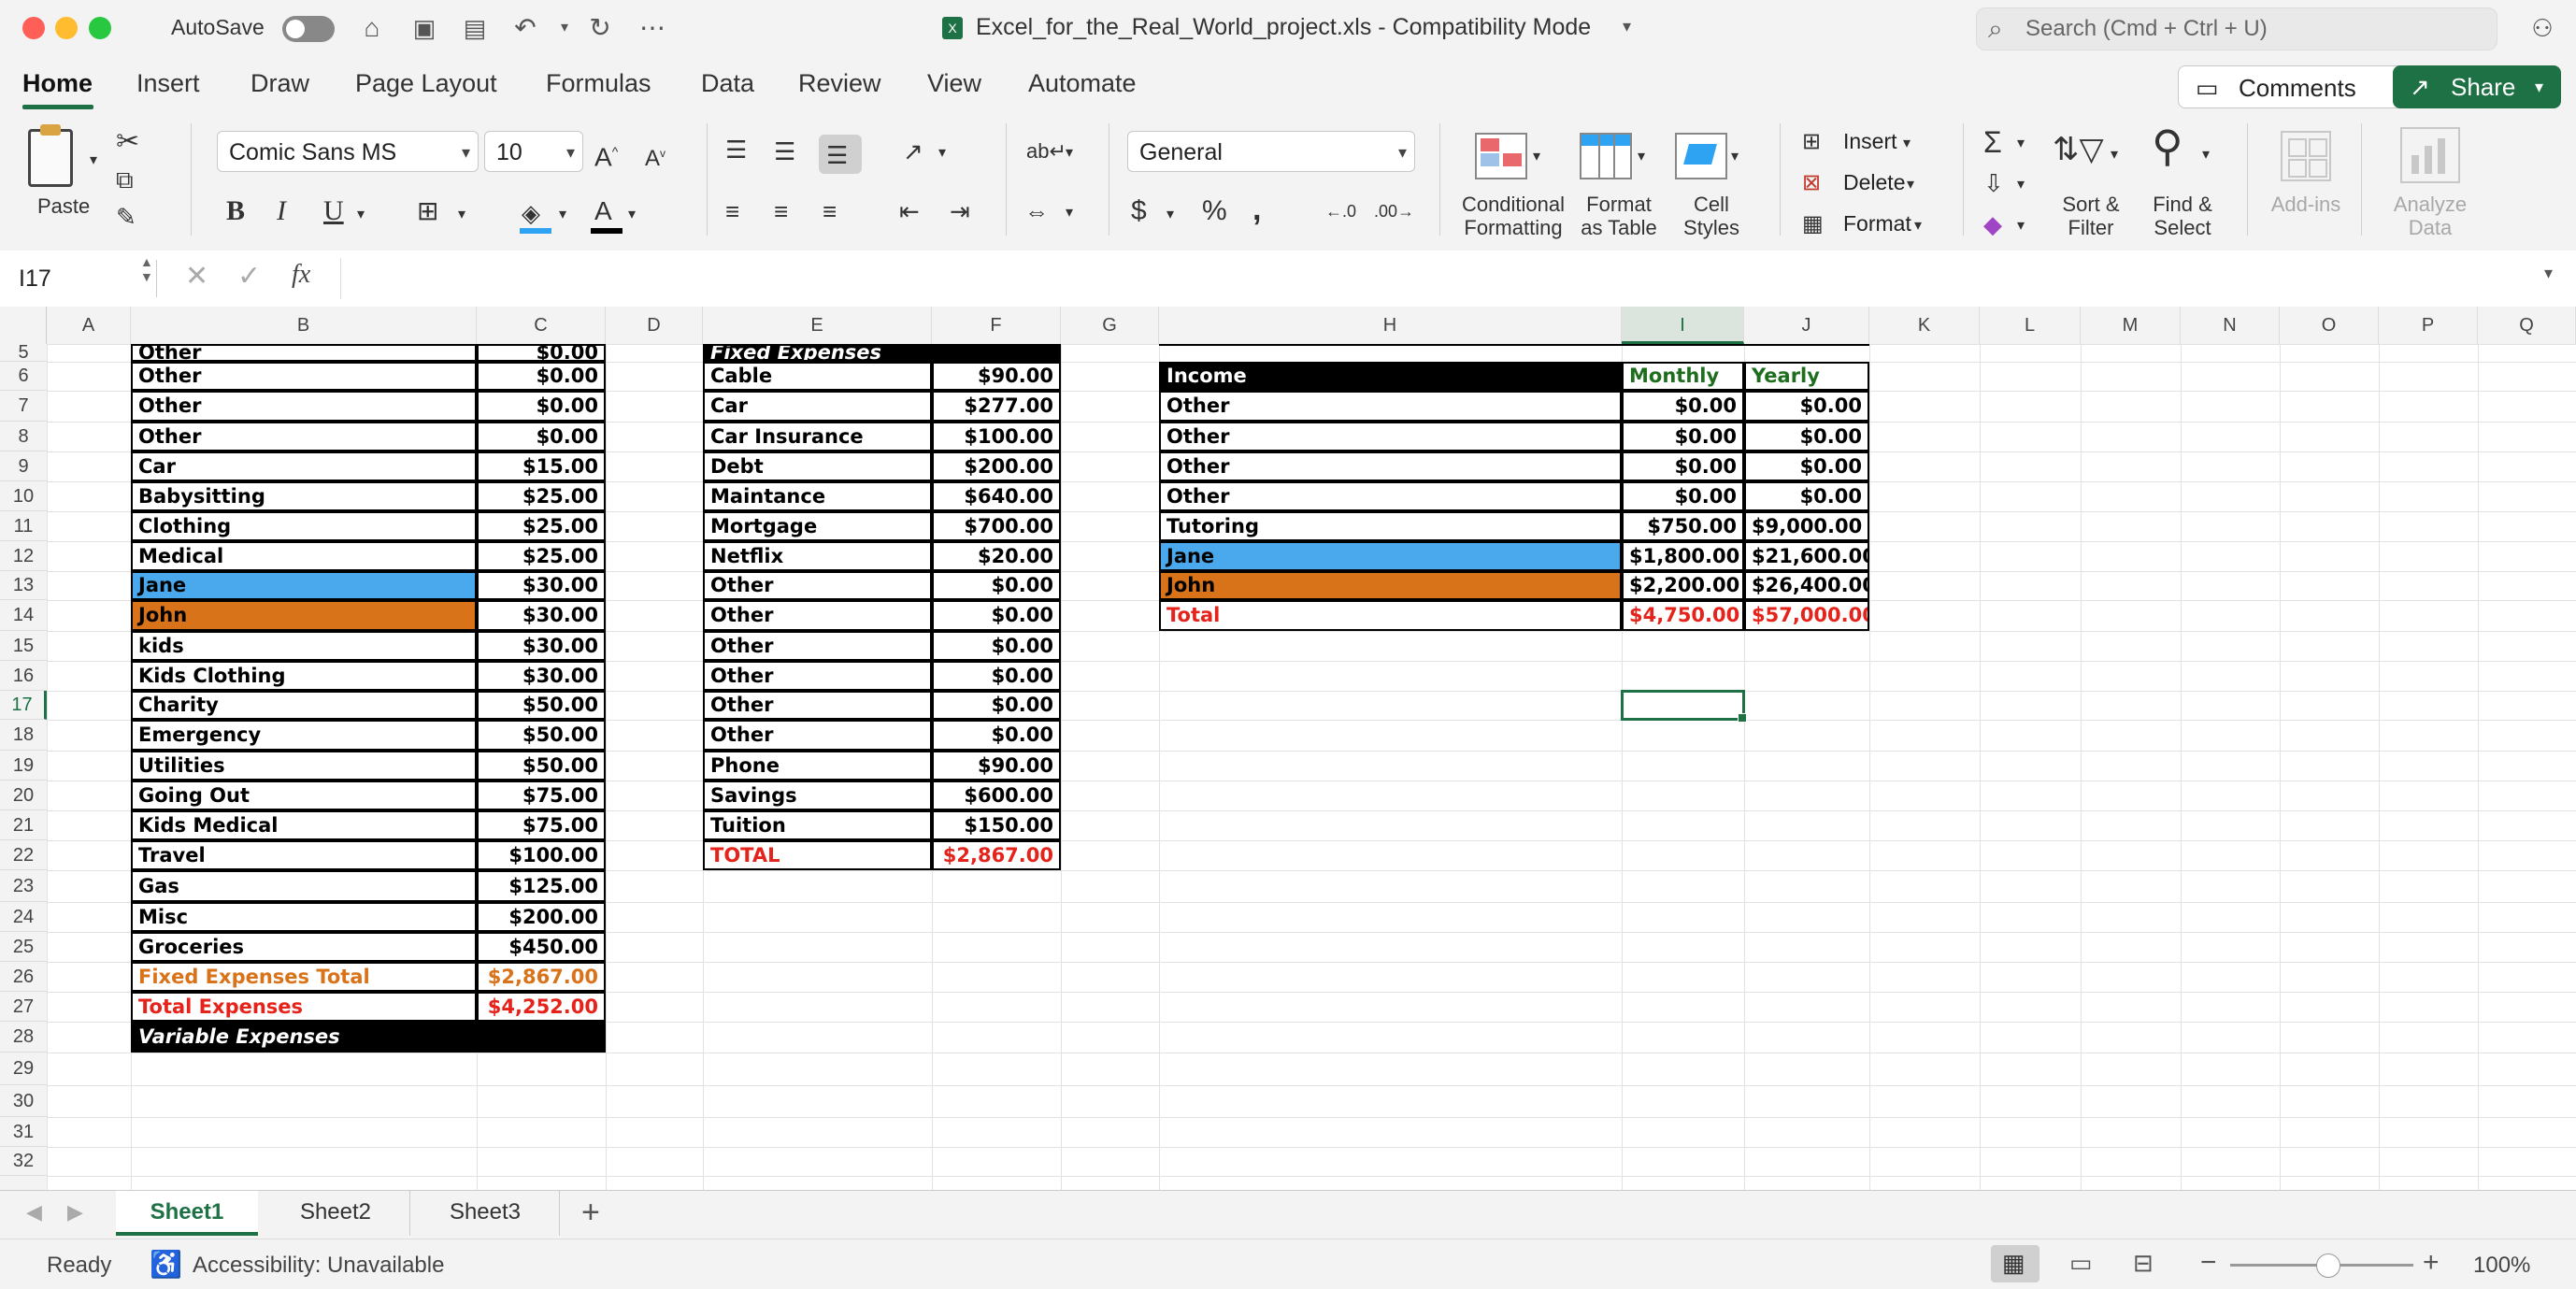 The image size is (2576, 1289). Describe the element at coordinates (23, 917) in the screenshot. I see `row-header-24: 24` at that location.